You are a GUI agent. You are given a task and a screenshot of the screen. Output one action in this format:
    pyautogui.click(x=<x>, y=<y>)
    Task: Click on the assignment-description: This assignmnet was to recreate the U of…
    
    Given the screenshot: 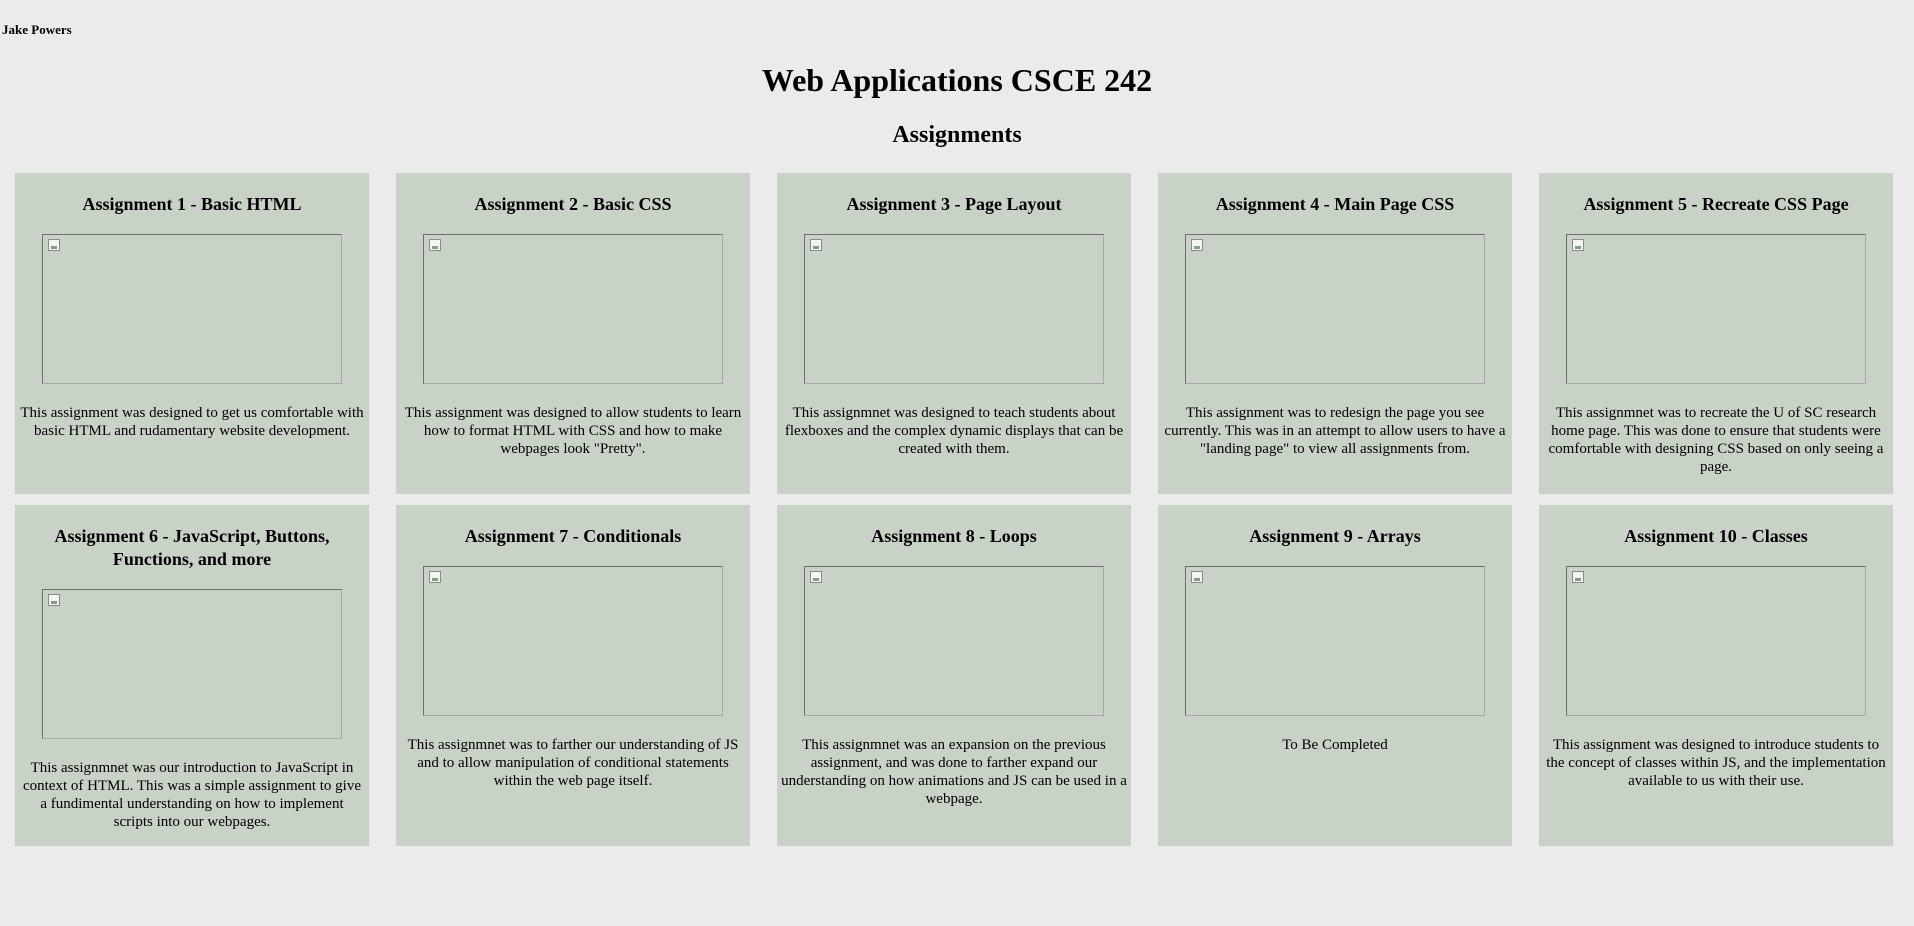 What is the action you would take?
    pyautogui.click(x=1716, y=440)
    